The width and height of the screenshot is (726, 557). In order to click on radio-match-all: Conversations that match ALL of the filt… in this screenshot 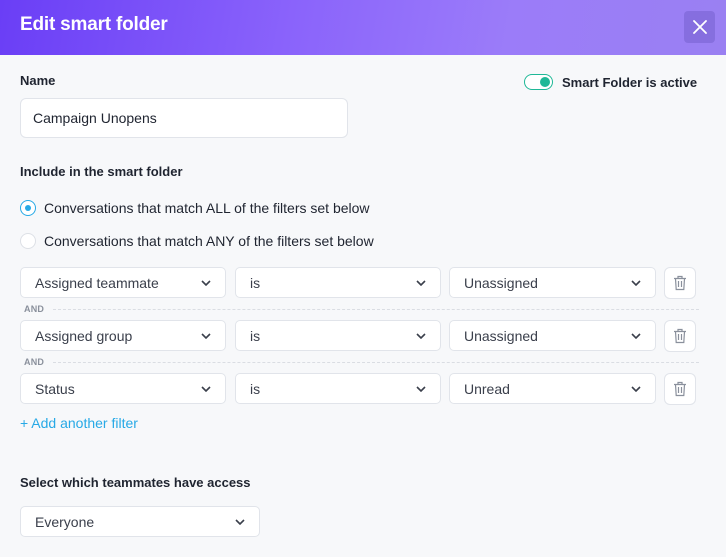, I will do `click(195, 208)`.